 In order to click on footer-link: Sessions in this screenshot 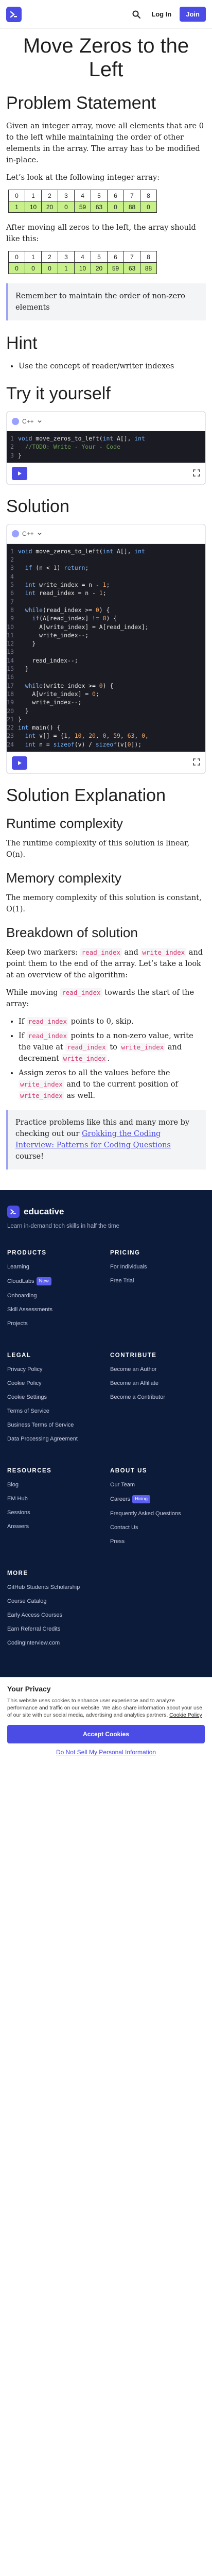, I will do `click(54, 1512)`.